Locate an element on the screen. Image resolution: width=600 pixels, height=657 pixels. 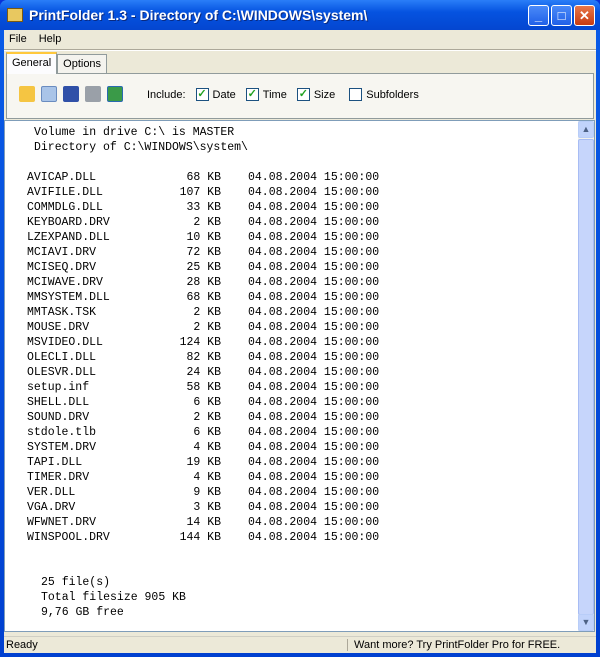
app-icon is located at coordinates (15, 15).